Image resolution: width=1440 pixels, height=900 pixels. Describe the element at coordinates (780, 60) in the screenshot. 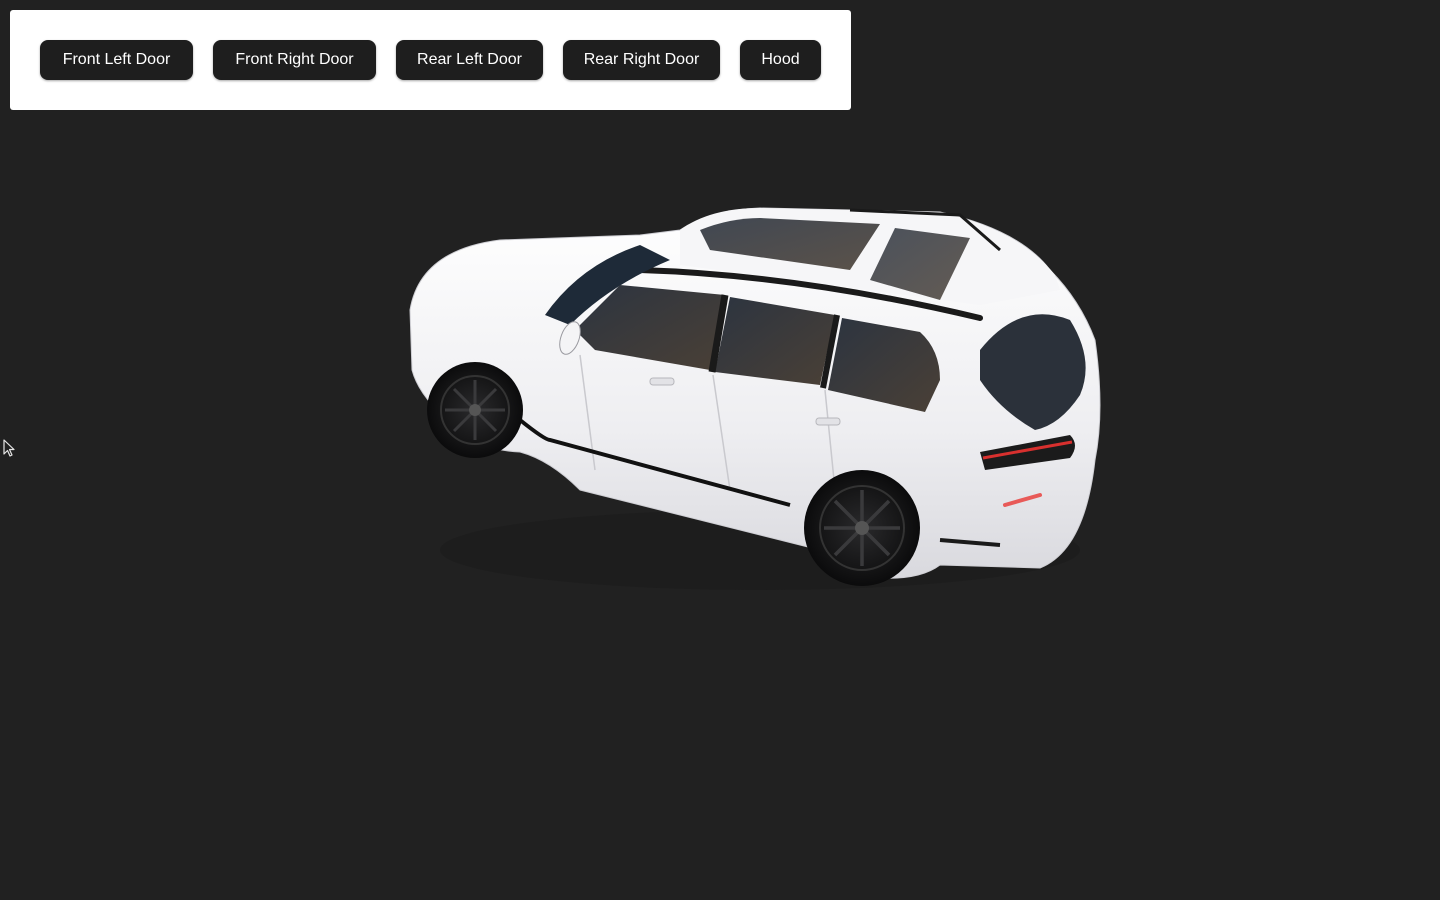

I see `hood-button: Hood` at that location.